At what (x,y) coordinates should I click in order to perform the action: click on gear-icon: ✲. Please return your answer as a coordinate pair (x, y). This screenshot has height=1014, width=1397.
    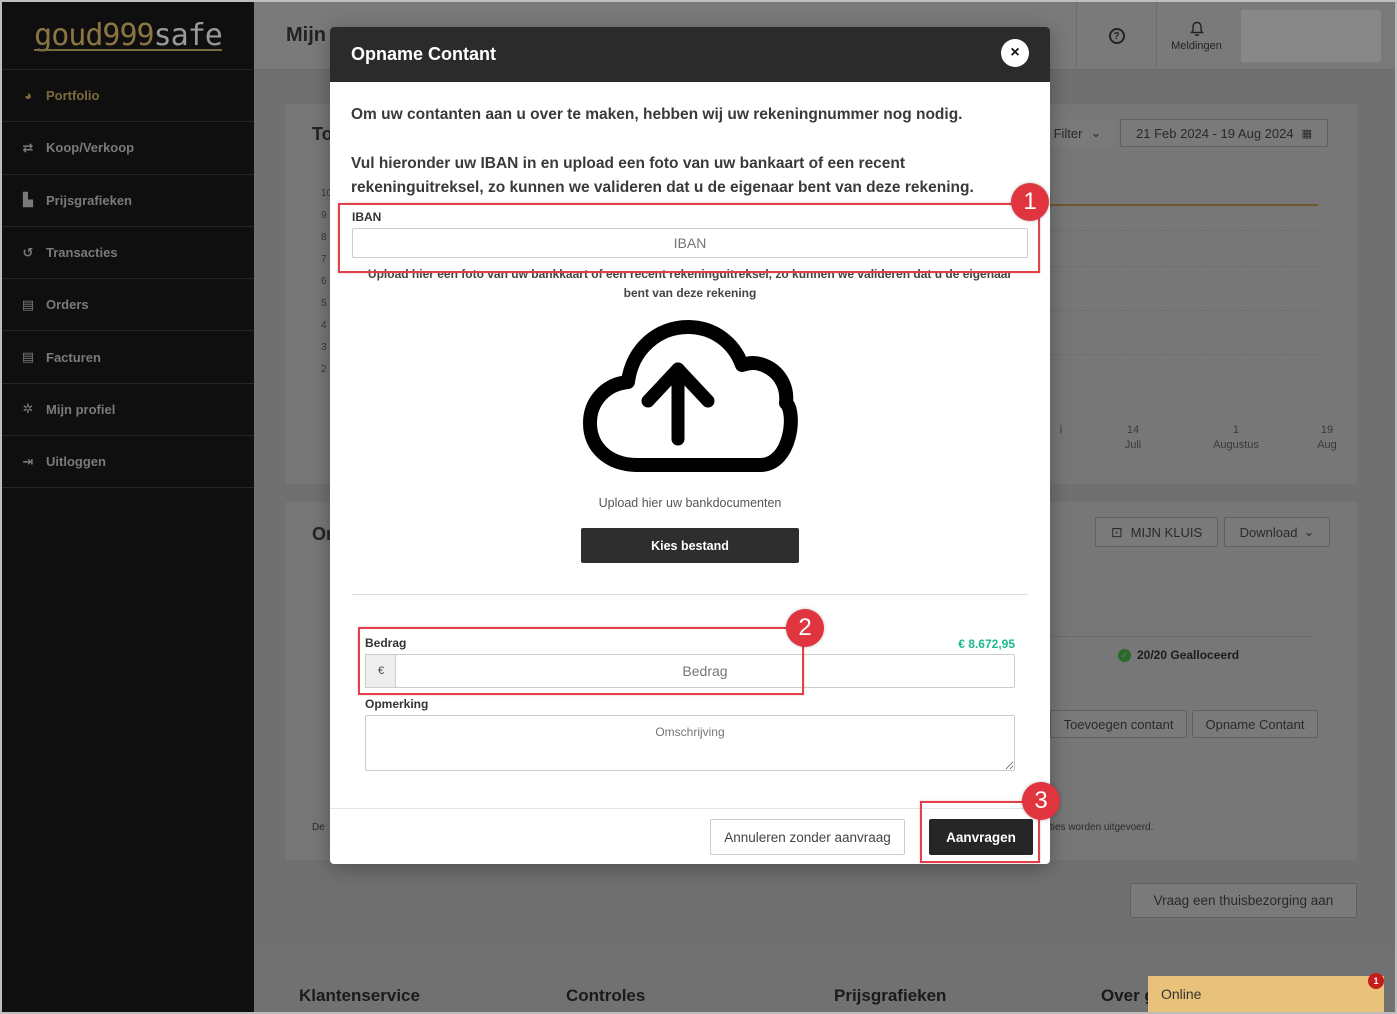
    Looking at the image, I should click on (28, 409).